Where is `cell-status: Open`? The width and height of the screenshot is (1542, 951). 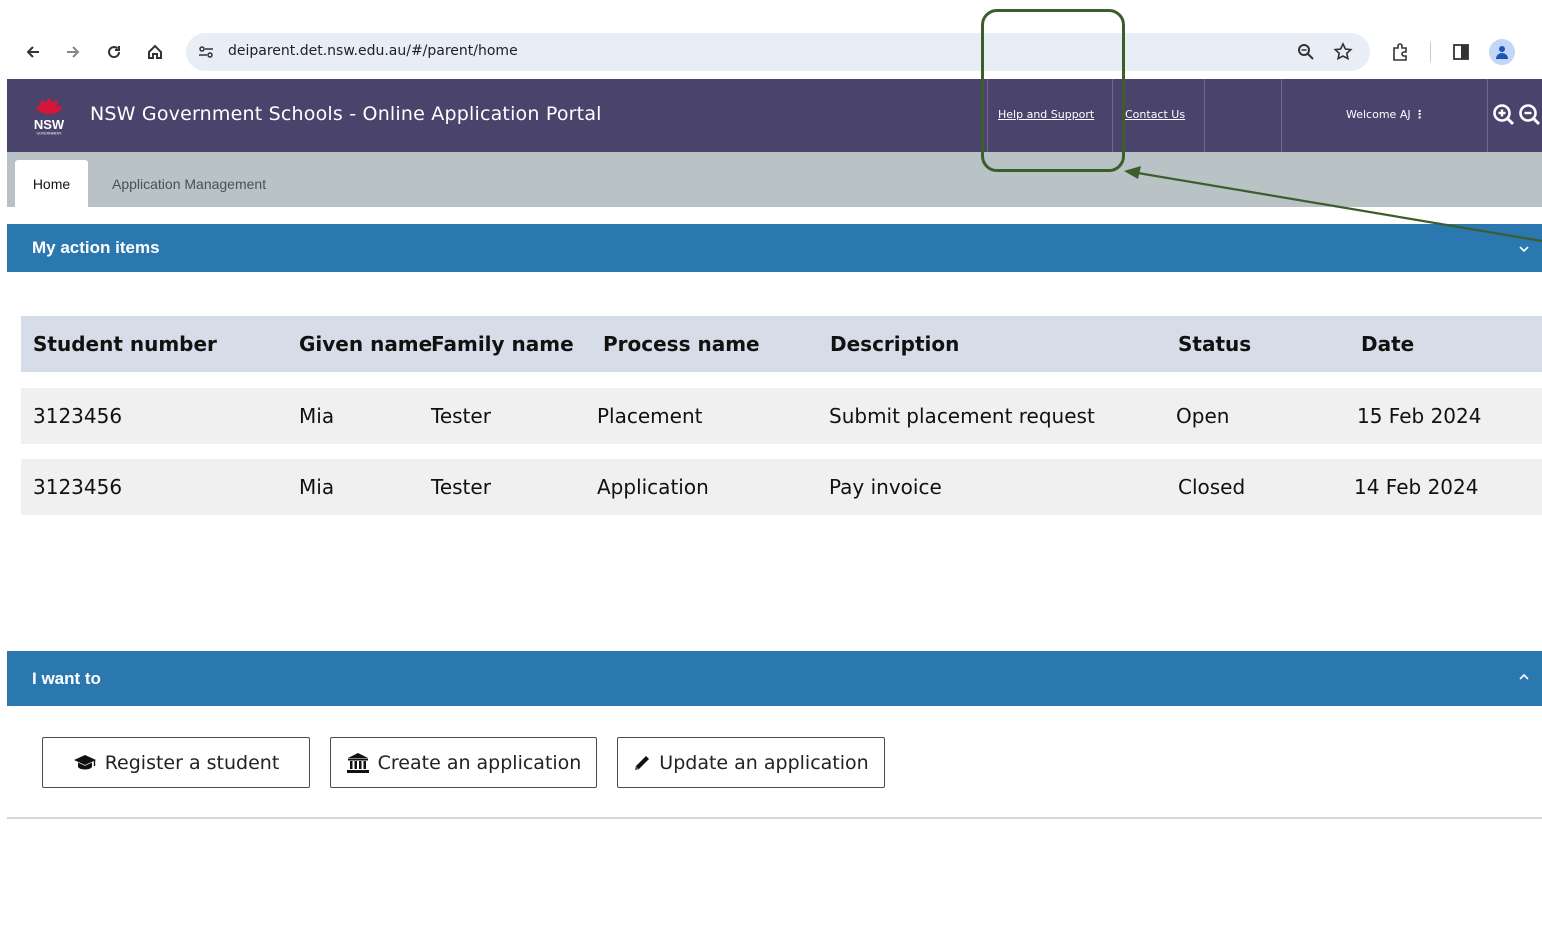 cell-status: Open is located at coordinates (1203, 416).